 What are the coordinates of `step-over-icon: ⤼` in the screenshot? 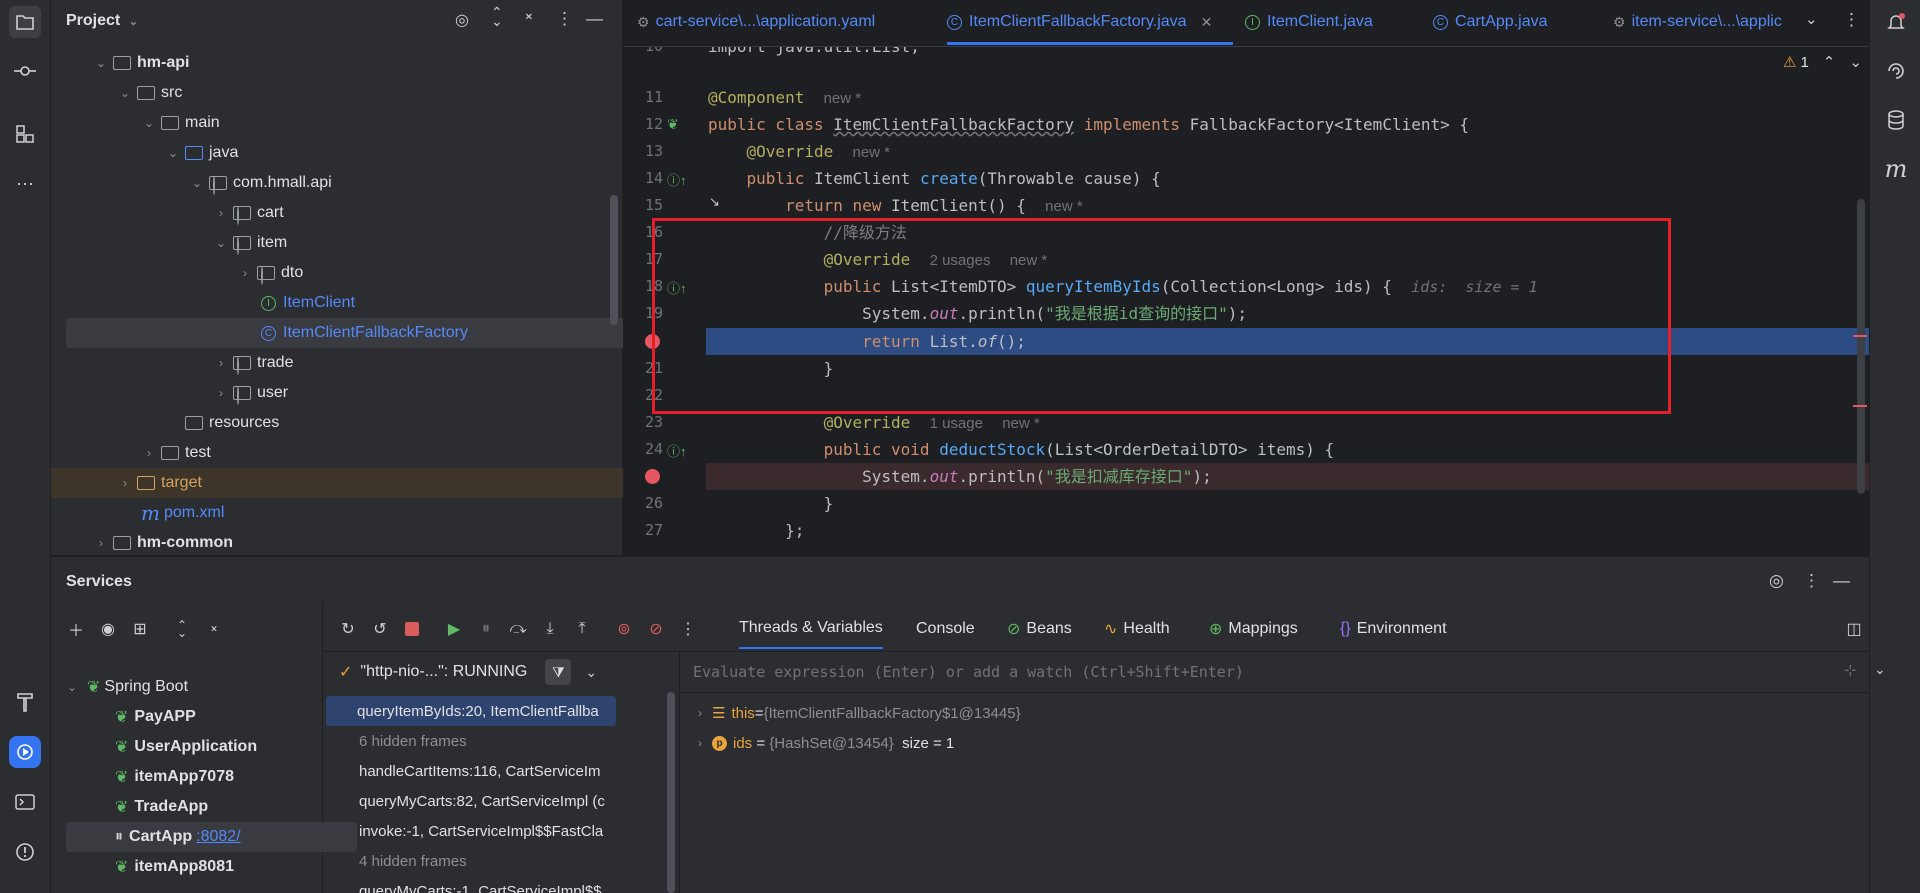 It's located at (518, 629).